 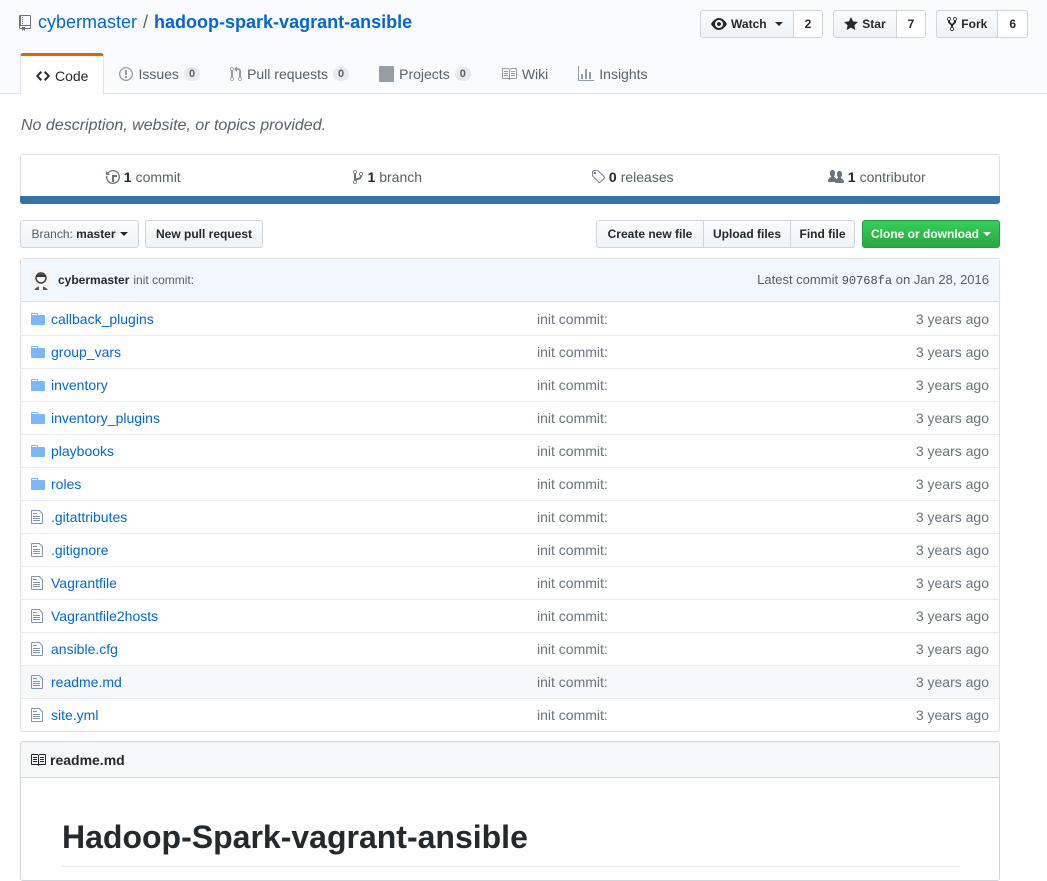 I want to click on tab-issues-label: Issues, so click(x=158, y=73).